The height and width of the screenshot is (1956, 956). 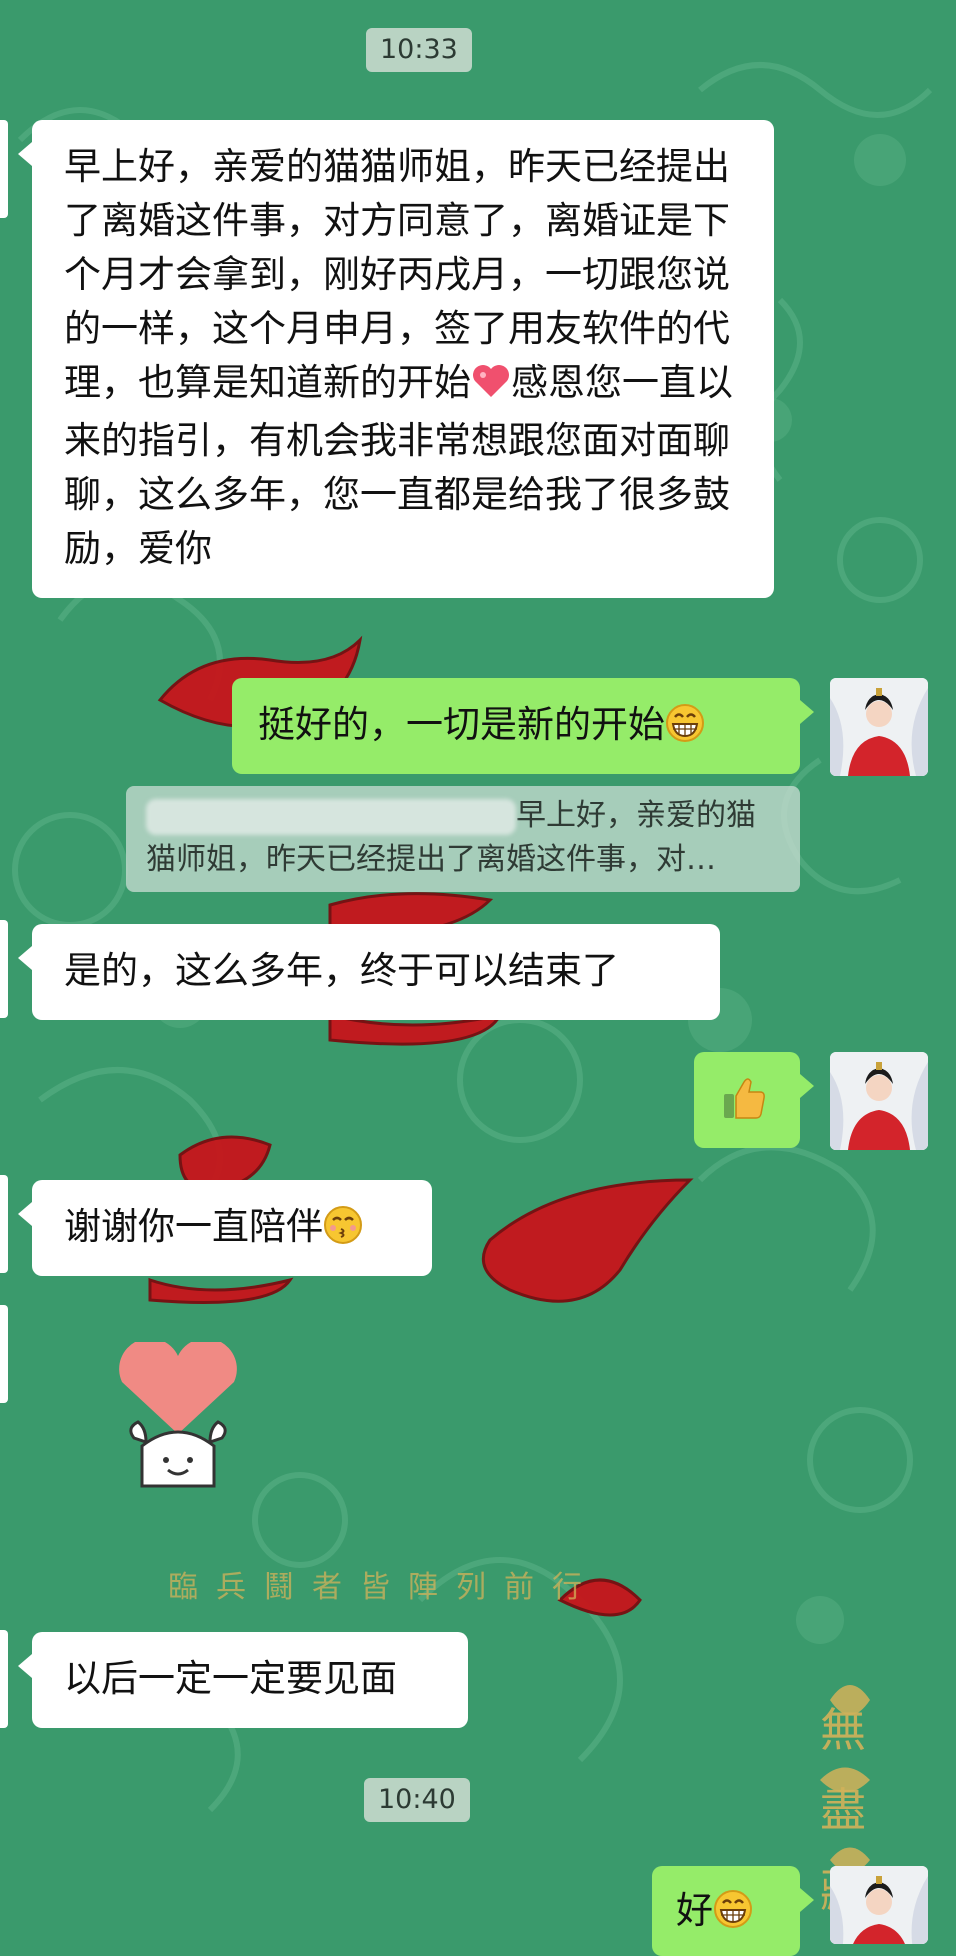 What do you see at coordinates (744, 1105) in the screenshot?
I see `thumbs-up-emoji-icon` at bounding box center [744, 1105].